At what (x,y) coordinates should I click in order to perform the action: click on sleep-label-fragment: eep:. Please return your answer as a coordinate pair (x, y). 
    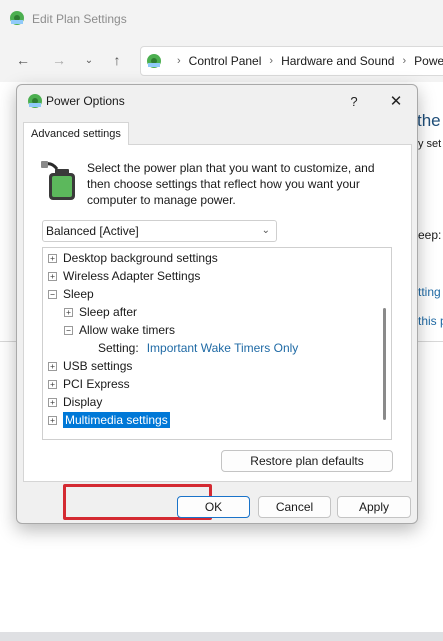
    Looking at the image, I should click on (430, 235).